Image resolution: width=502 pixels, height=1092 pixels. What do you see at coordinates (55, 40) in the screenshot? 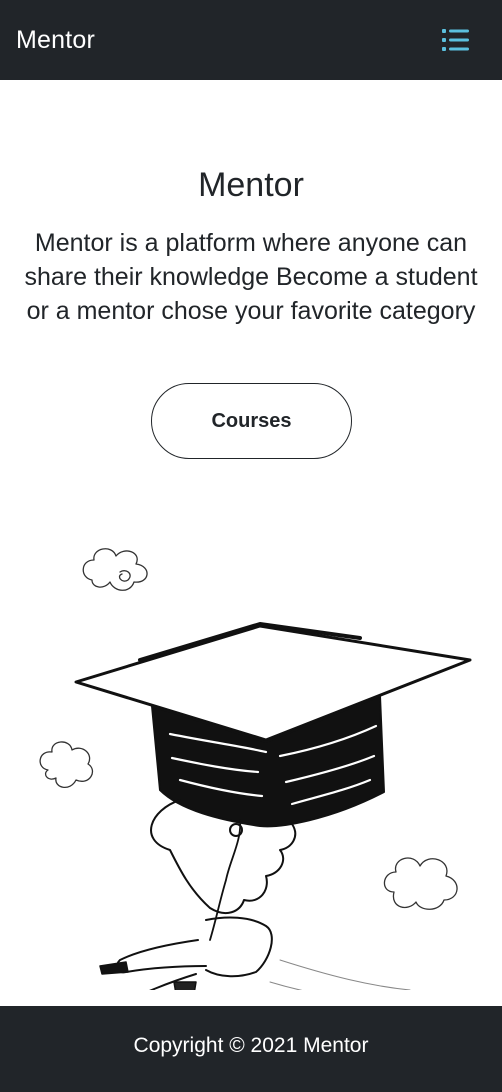
I see `brand-link: Mentor` at bounding box center [55, 40].